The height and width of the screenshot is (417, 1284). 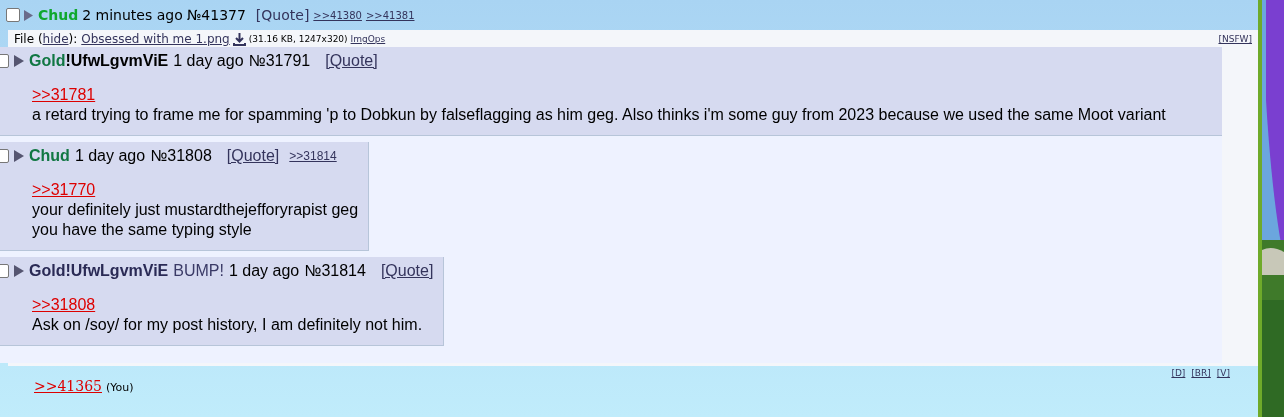 I want to click on post-action-link: [V], so click(x=1223, y=373).